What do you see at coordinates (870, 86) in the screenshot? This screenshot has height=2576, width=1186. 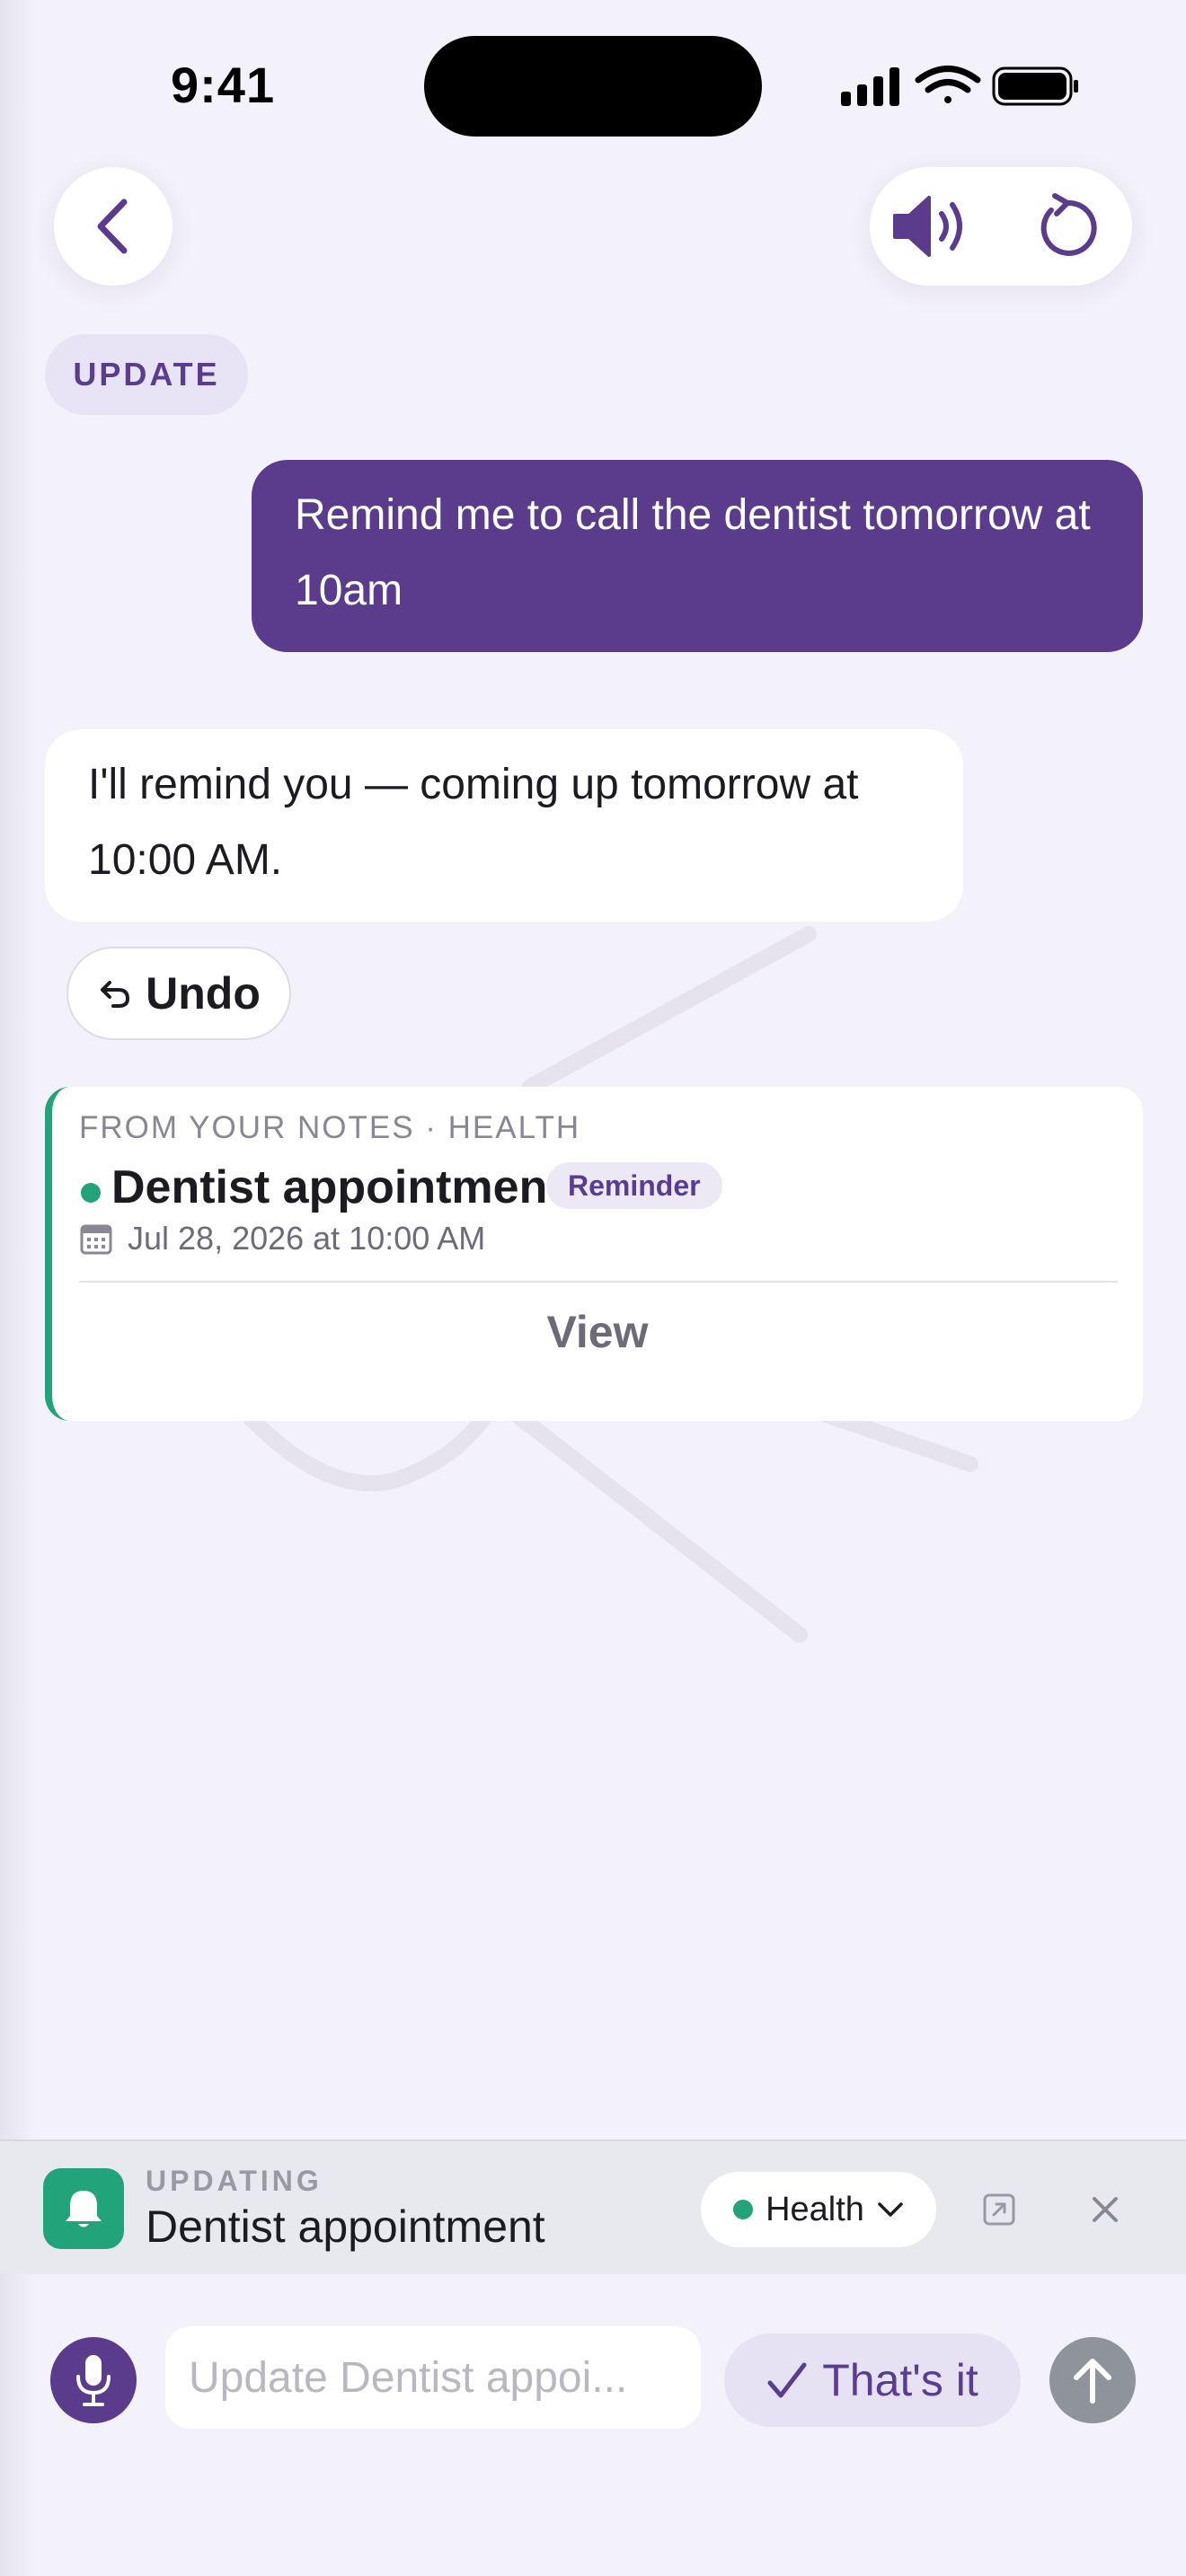 I see `cellular-signal-icon` at bounding box center [870, 86].